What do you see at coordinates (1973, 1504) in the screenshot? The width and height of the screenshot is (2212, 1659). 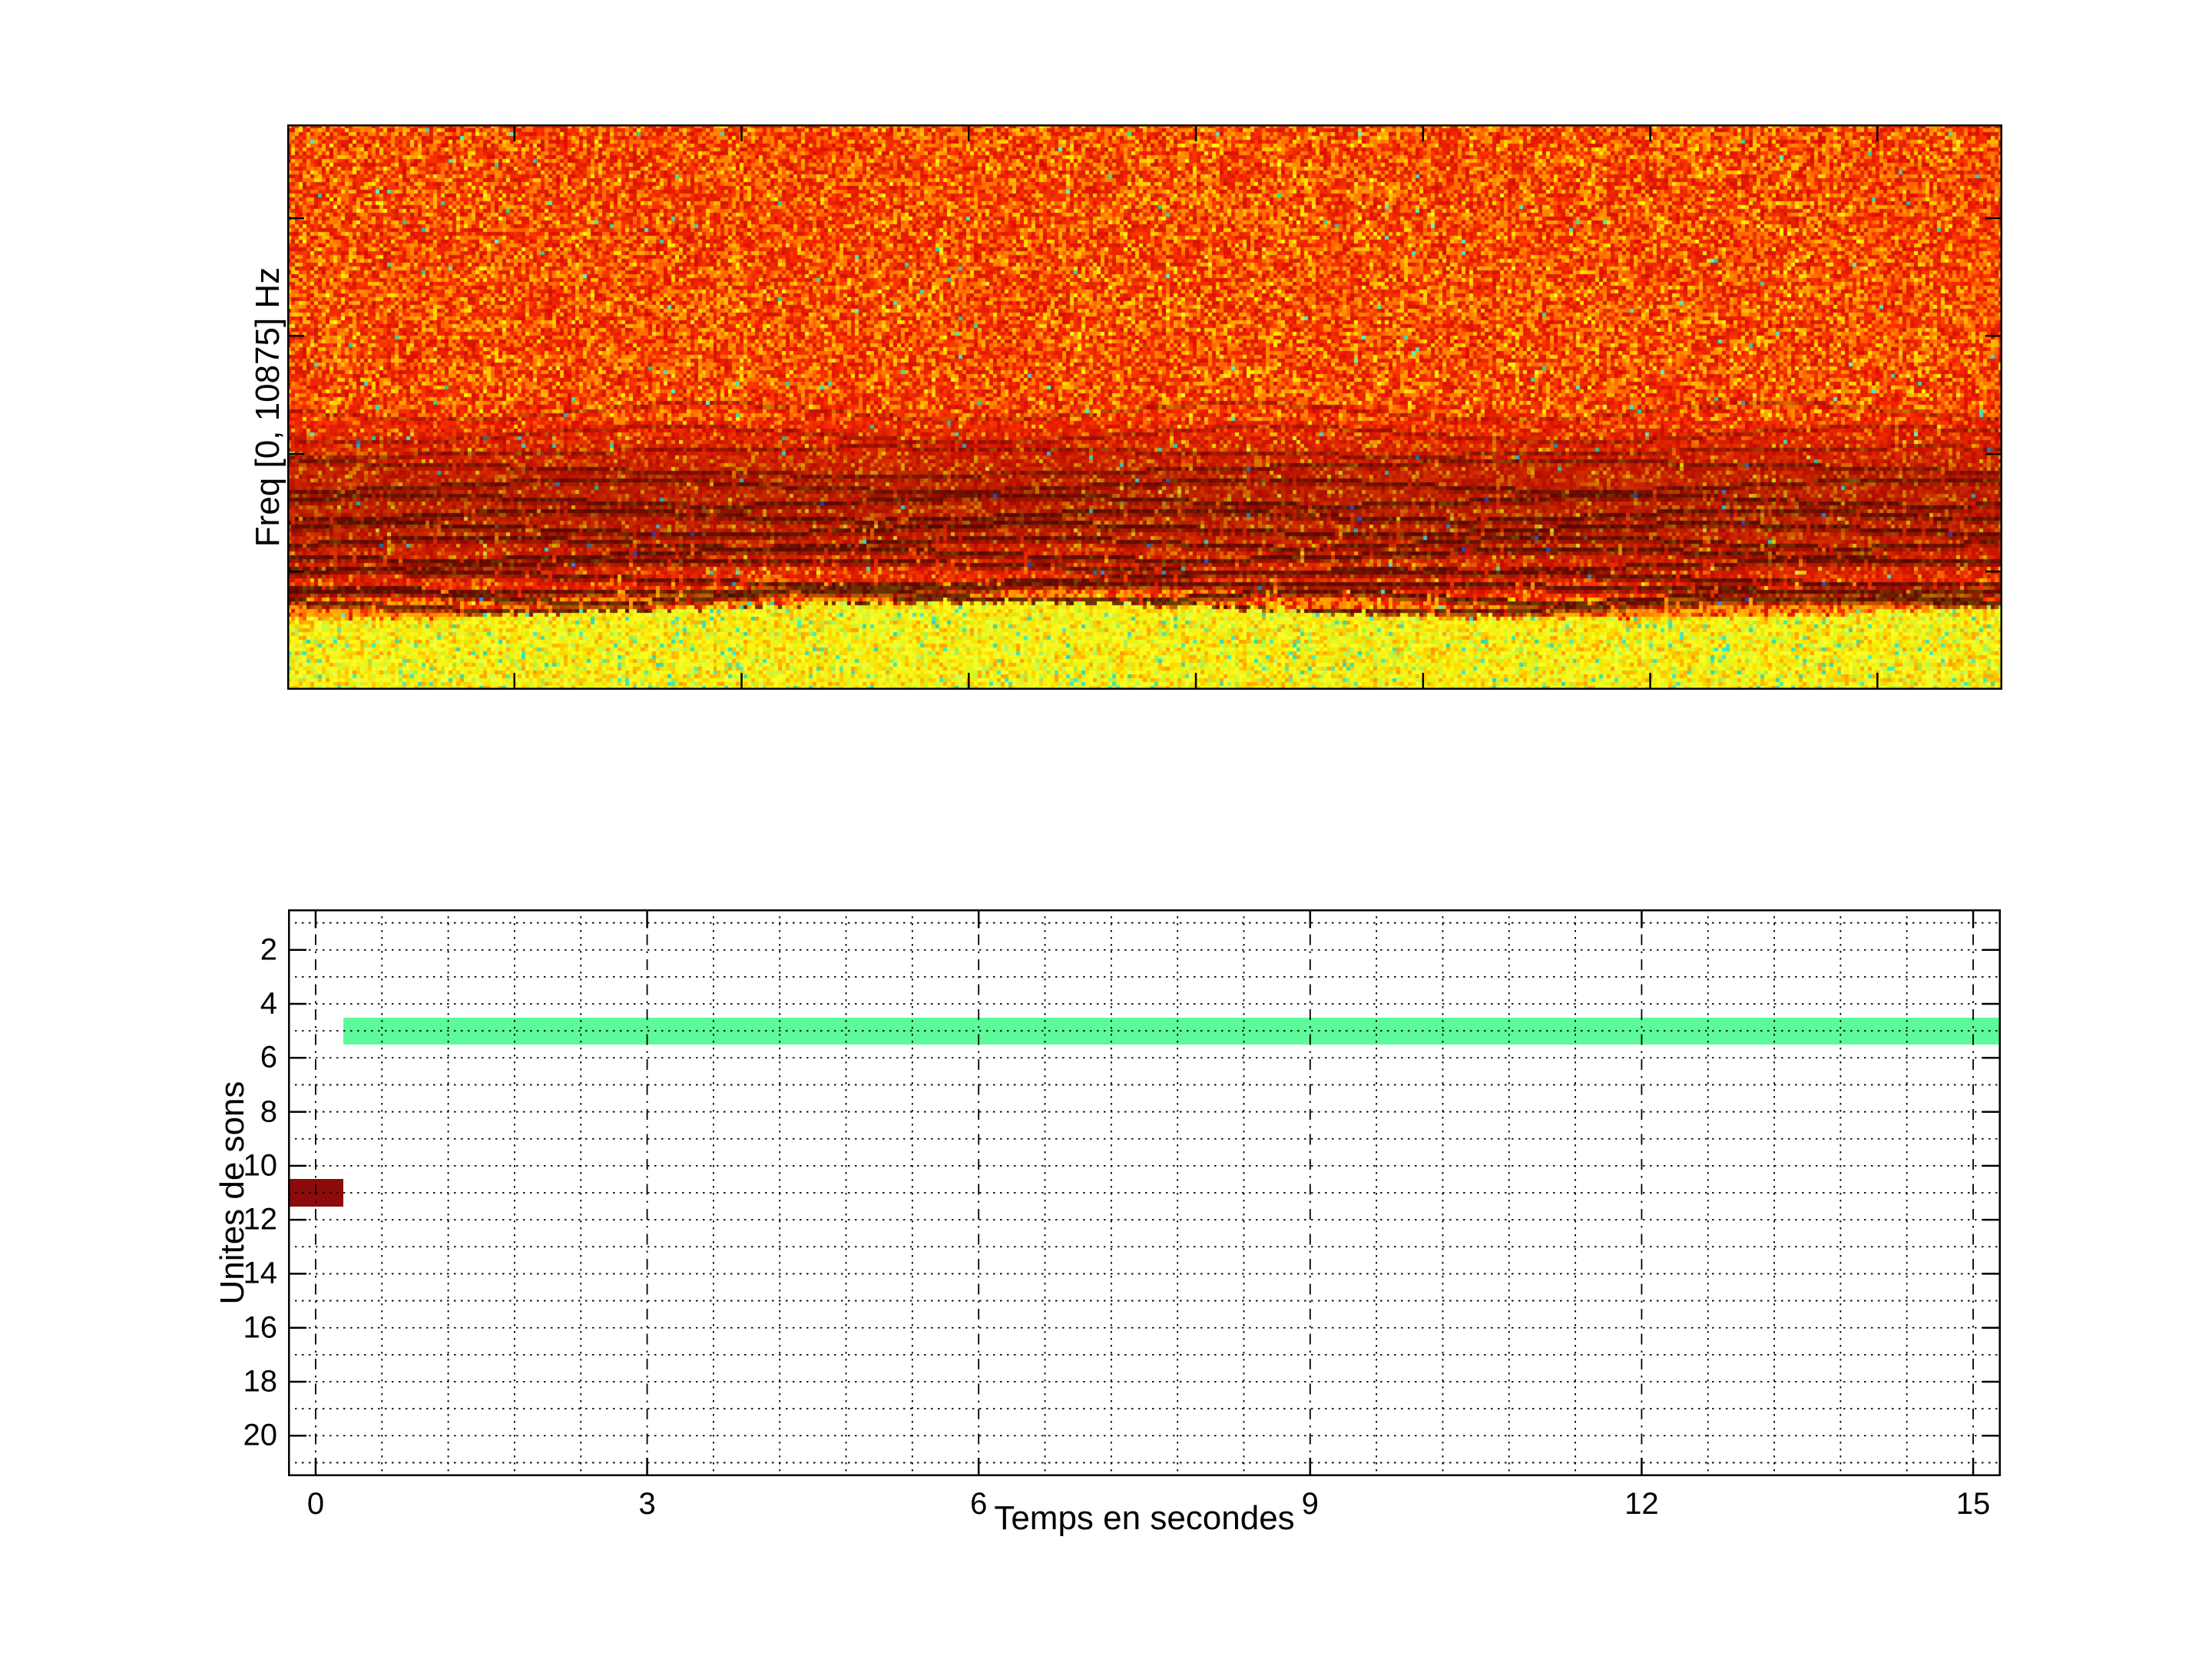 I see `x-tick-label-15: 15` at bounding box center [1973, 1504].